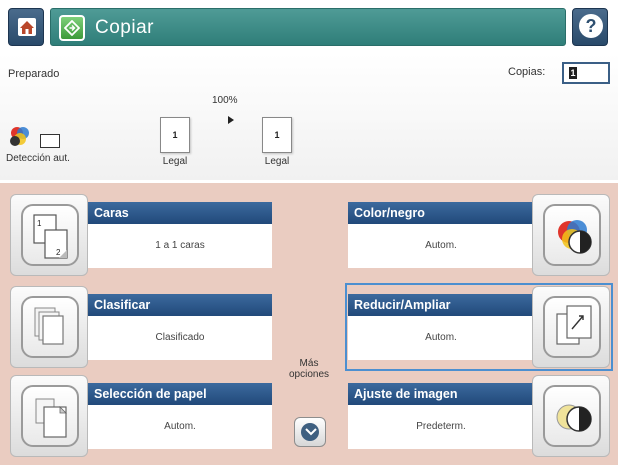  I want to click on help-button: ?, so click(590, 27).